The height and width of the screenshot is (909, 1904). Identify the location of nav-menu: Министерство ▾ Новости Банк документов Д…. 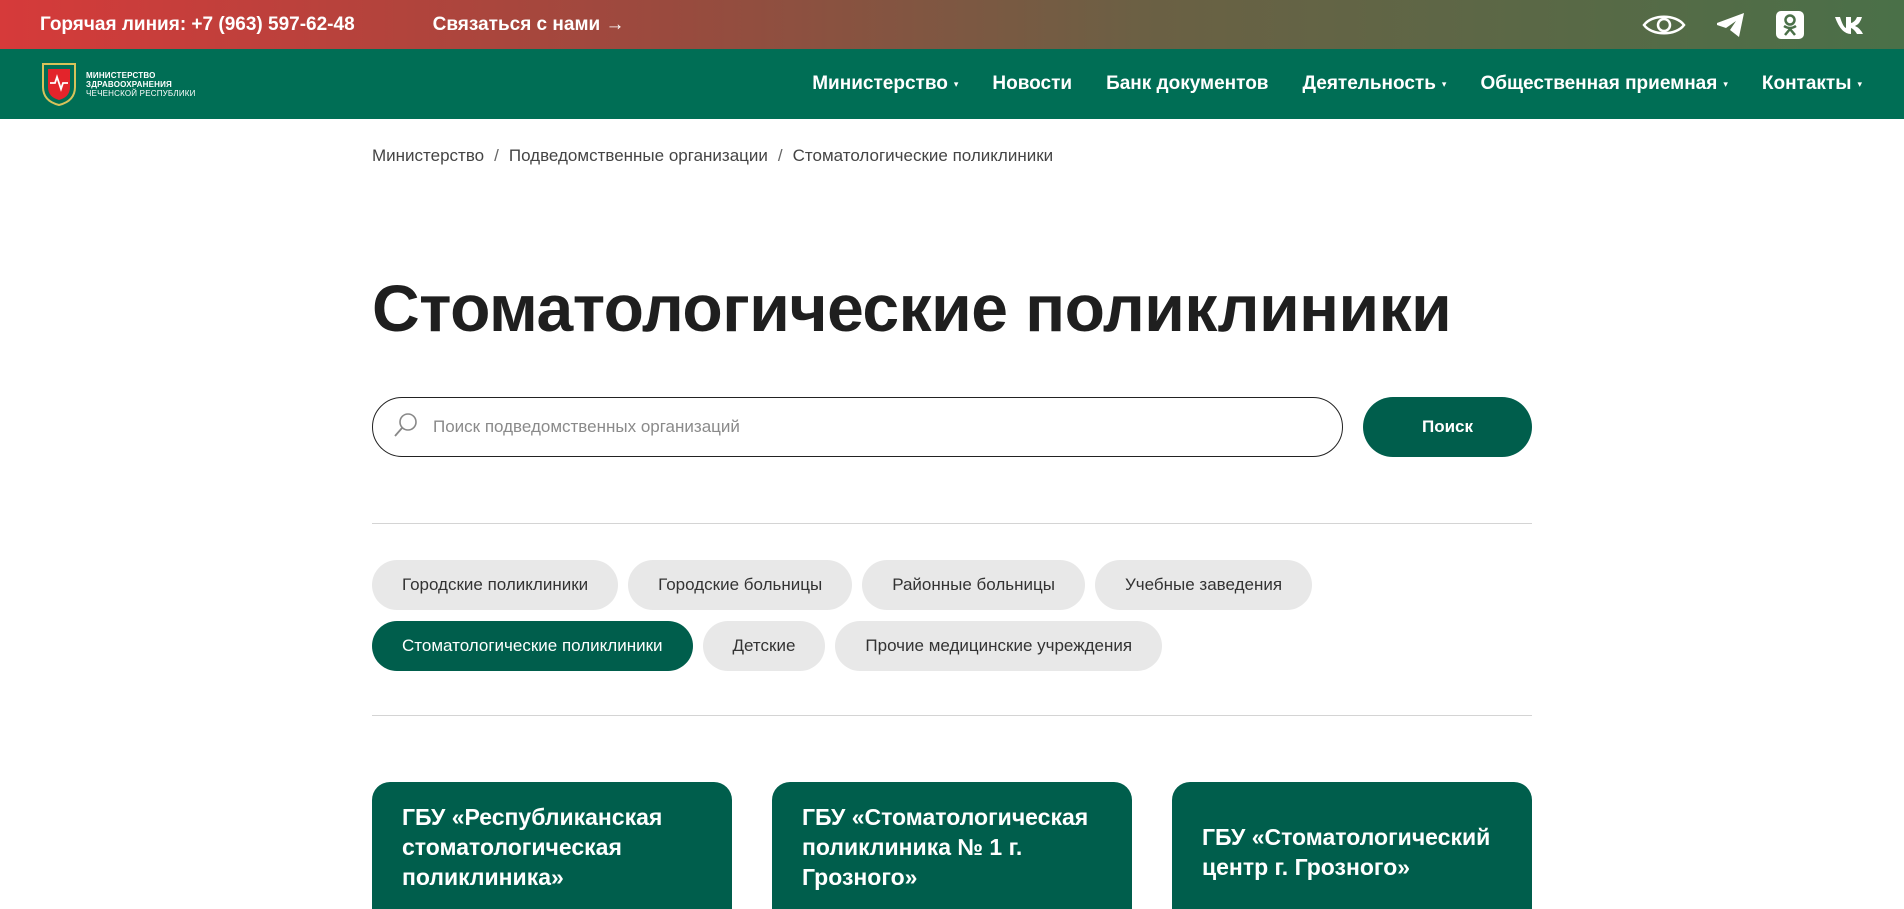
(1337, 84).